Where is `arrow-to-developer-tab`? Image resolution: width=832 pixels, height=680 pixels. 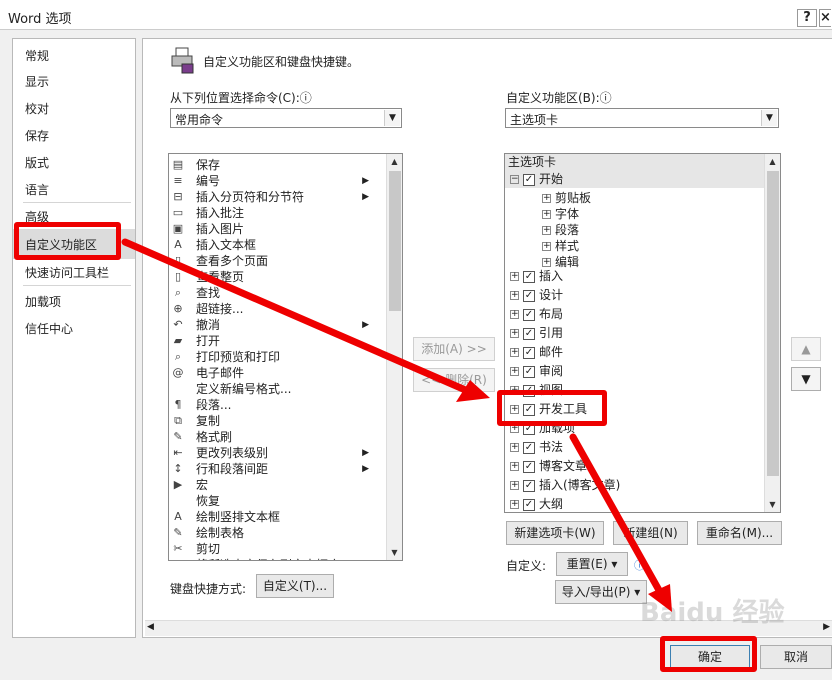
arrow-to-developer-tab is located at coordinates (297, 317).